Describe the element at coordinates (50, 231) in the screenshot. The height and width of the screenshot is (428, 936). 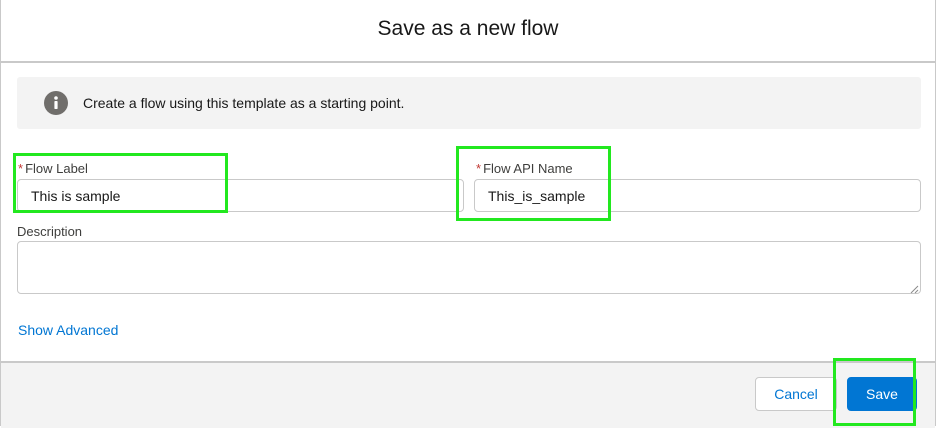
I see `description-label: Description` at that location.